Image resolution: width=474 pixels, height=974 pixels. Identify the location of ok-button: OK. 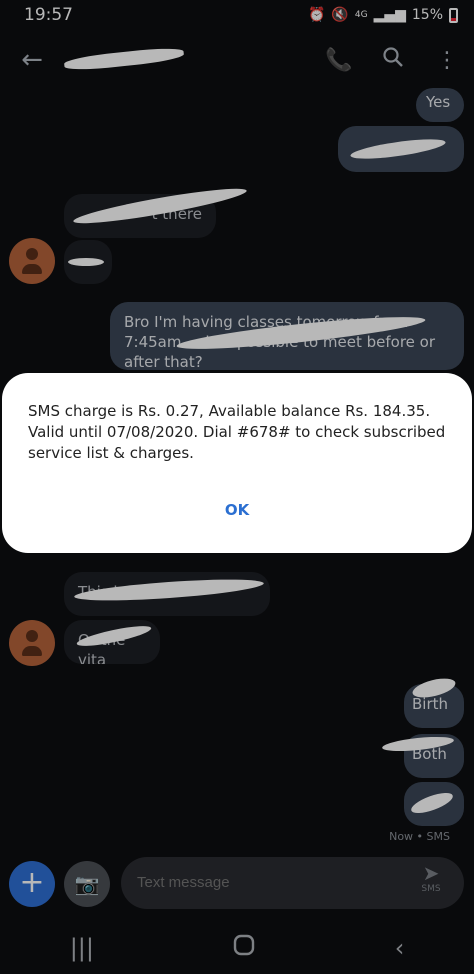
(237, 510).